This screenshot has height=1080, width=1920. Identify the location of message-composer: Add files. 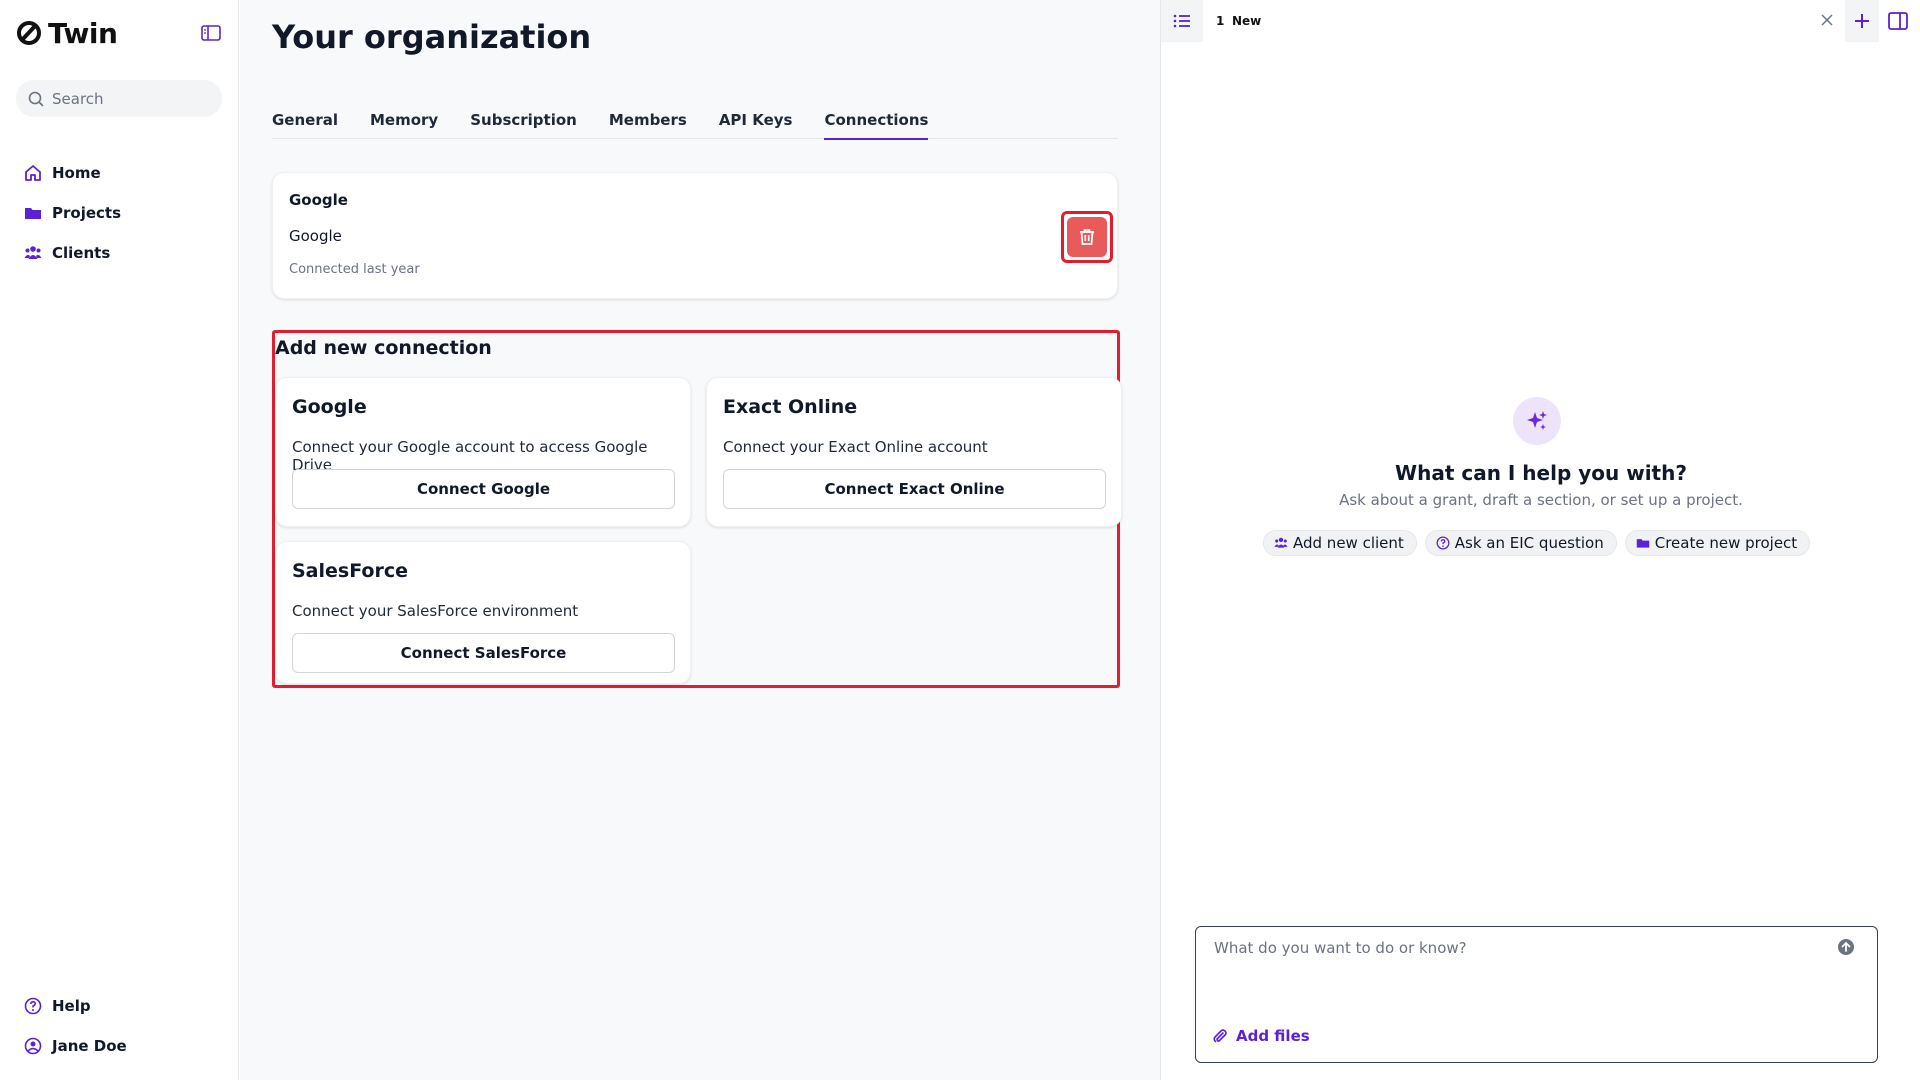
(1536, 994).